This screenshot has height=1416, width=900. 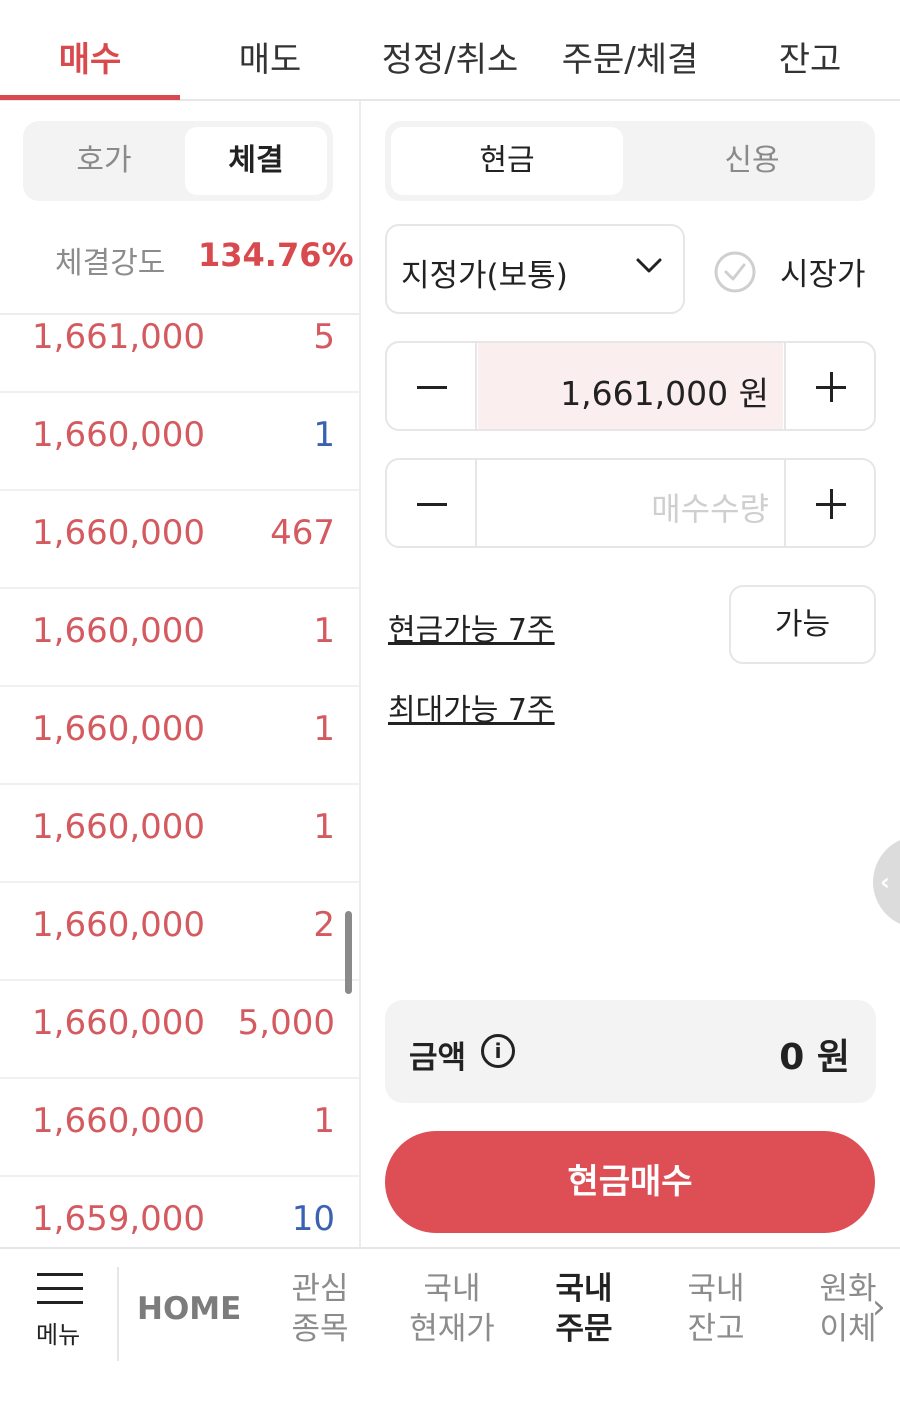 I want to click on top-tab-bar: 매수 매도 정정/취소 주문/체결 잔고, so click(x=450, y=50).